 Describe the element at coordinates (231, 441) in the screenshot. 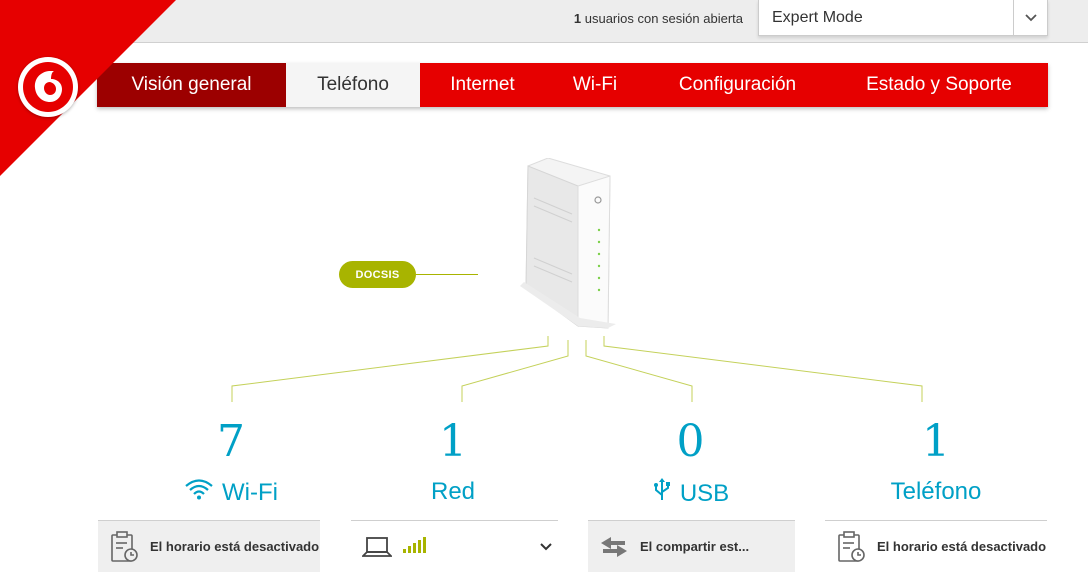

I see `wifi-count: 7` at that location.